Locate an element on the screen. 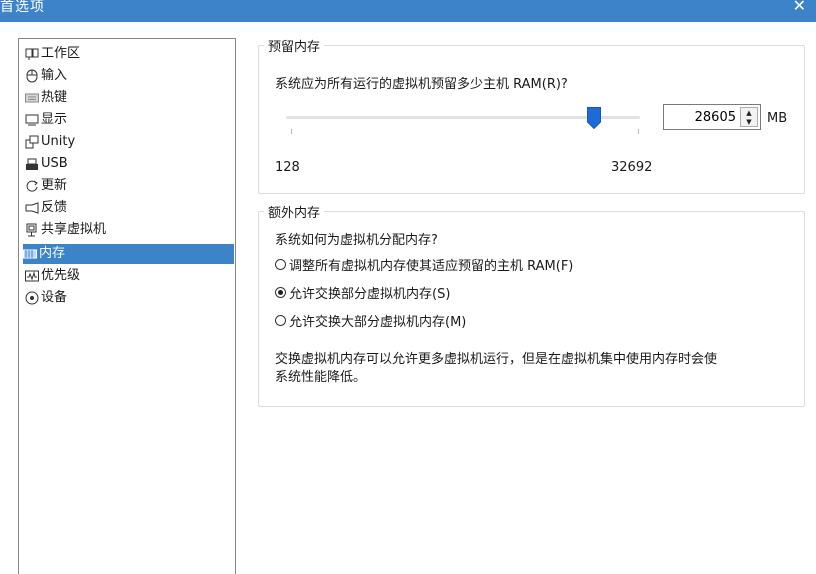 The height and width of the screenshot is (574, 816). radio-label: 允许交换大部分虚拟机内存(M) is located at coordinates (378, 322).